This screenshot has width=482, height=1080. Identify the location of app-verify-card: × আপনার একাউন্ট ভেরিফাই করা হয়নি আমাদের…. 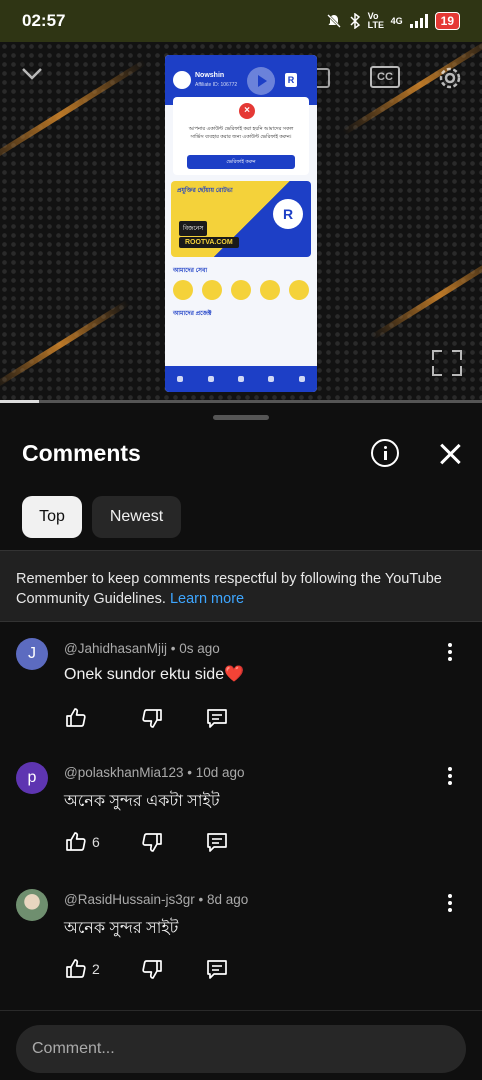
(241, 136).